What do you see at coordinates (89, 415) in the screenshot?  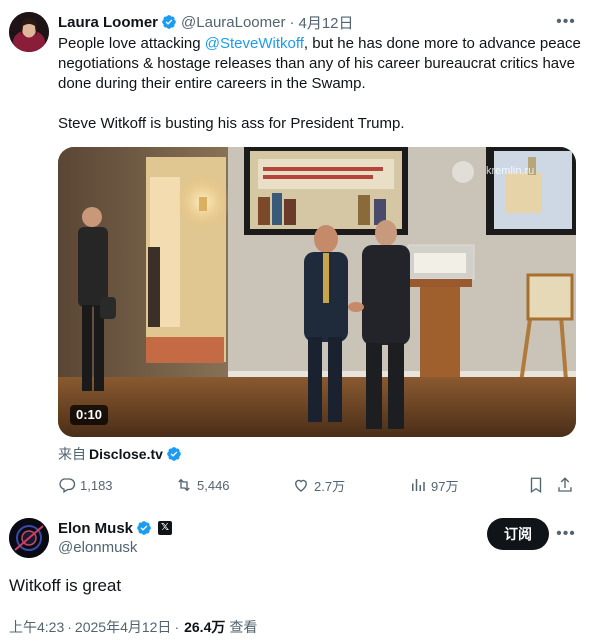 I see `video-duration: 0:10` at bounding box center [89, 415].